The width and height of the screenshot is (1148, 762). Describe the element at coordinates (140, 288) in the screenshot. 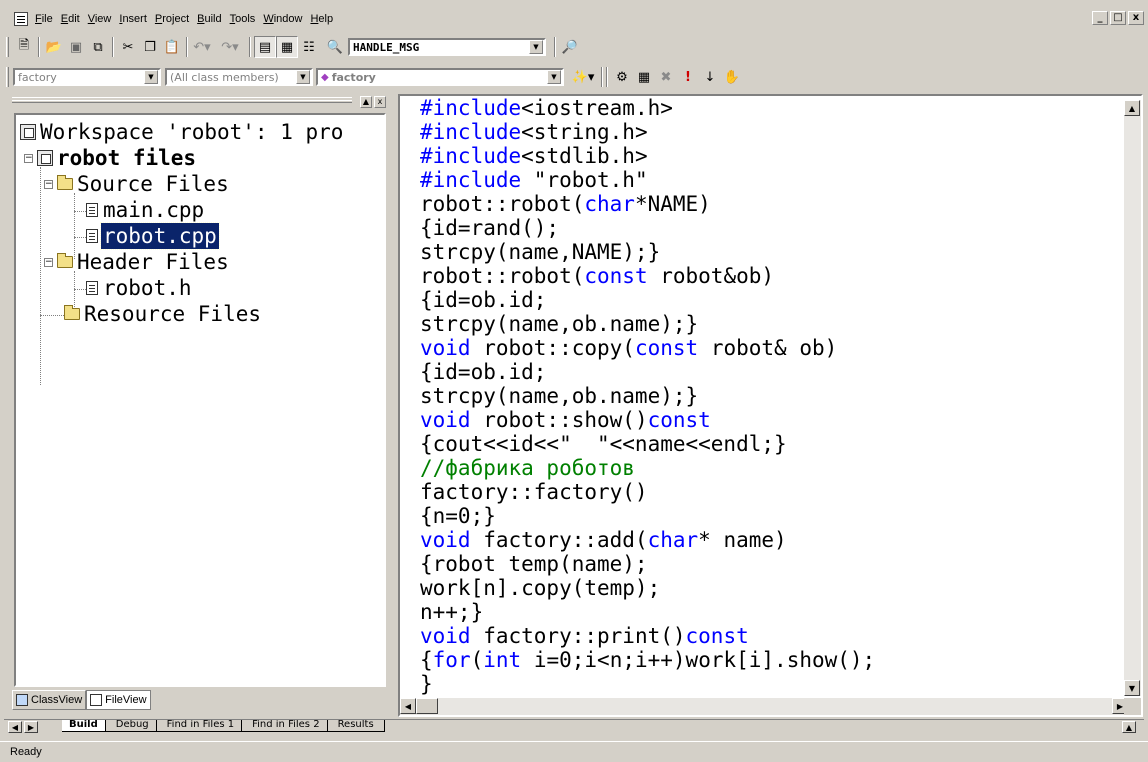

I see `tree-file-robot-h: robot.h` at that location.